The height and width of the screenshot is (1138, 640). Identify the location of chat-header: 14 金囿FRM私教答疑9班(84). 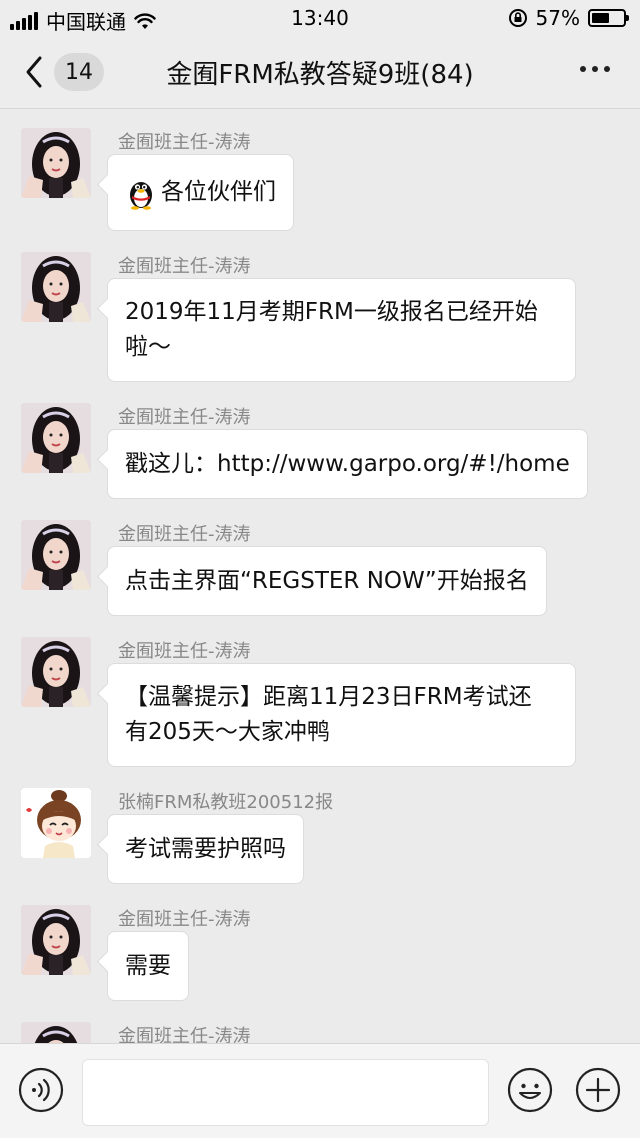
(320, 72).